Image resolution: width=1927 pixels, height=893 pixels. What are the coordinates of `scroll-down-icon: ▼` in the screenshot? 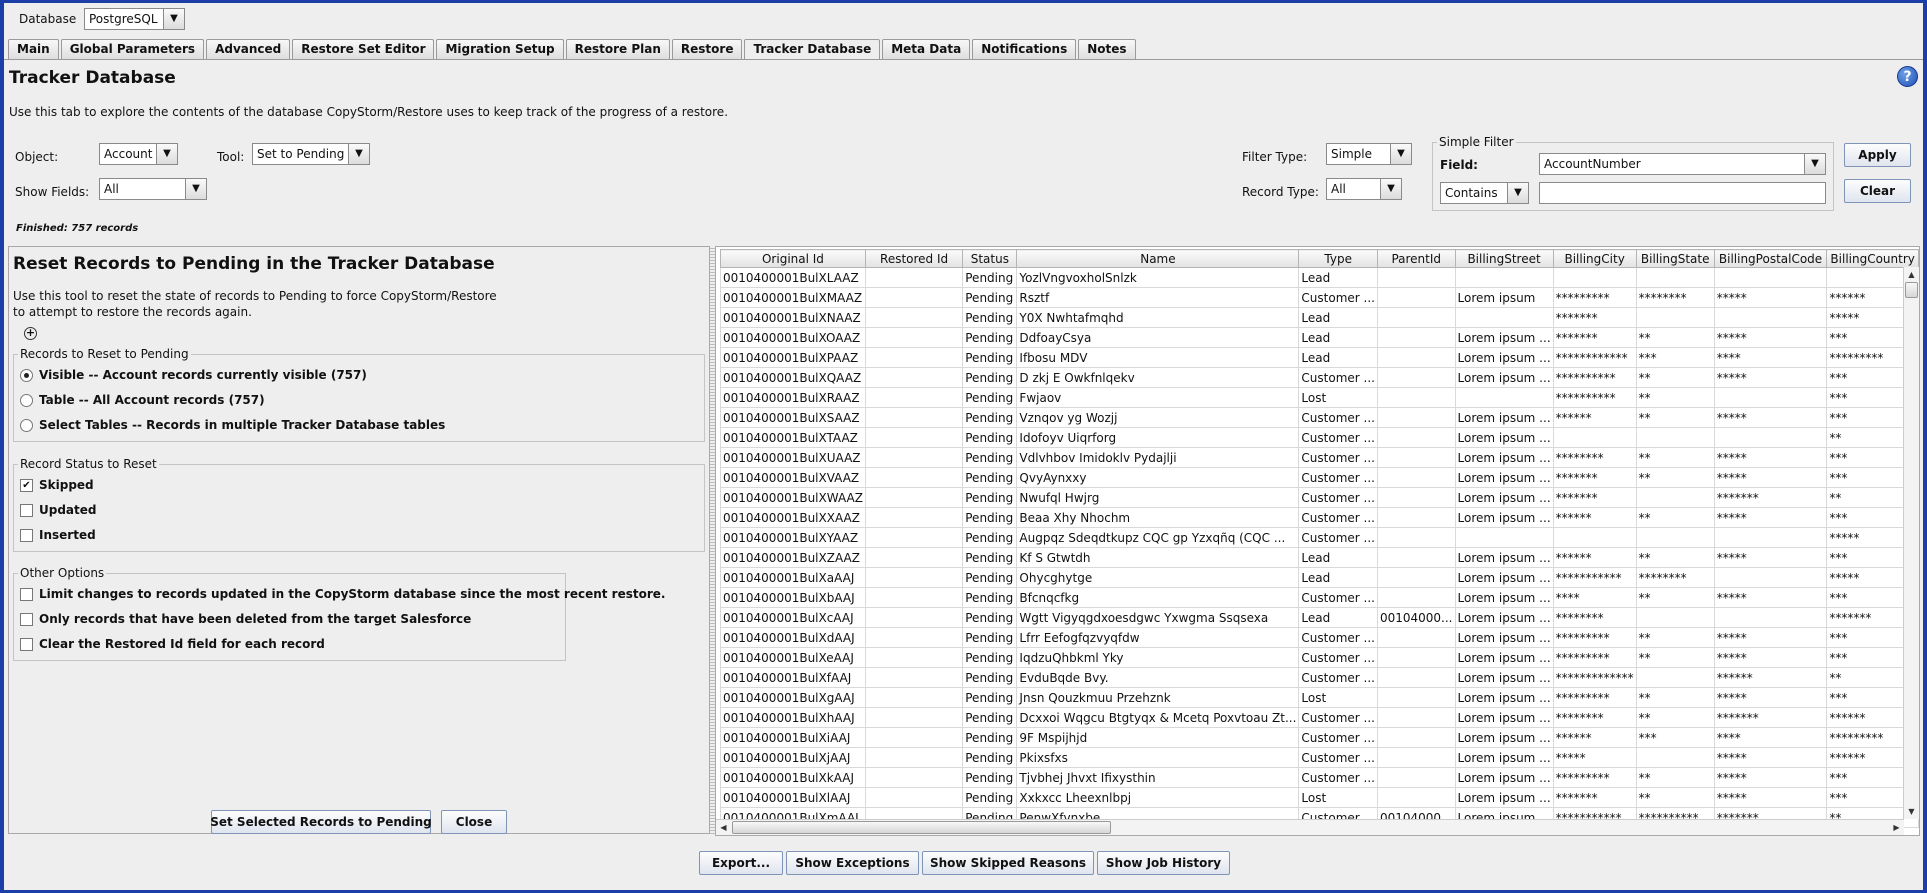 It's located at (1911, 811).